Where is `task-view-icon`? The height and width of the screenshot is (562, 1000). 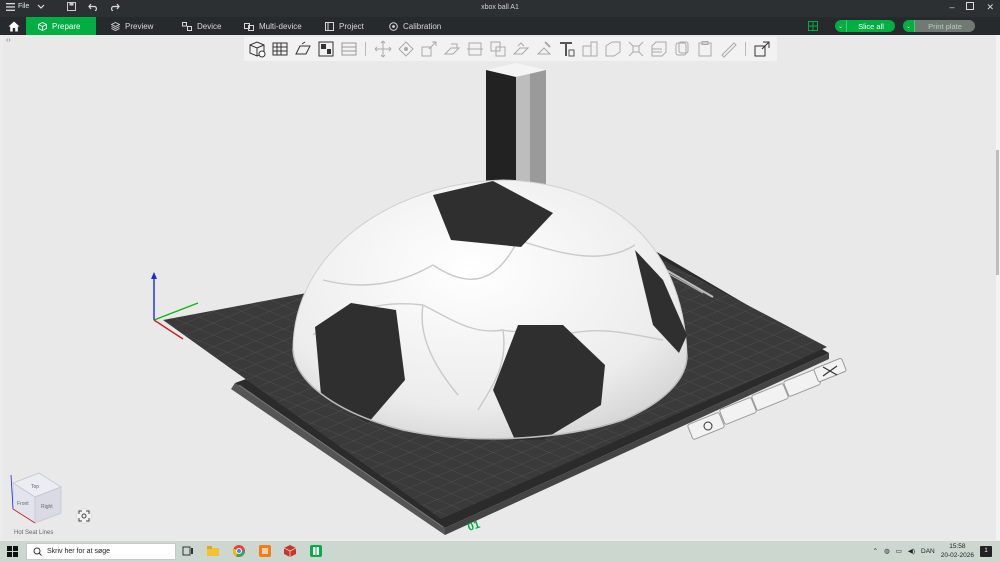
task-view-icon is located at coordinates (188, 551).